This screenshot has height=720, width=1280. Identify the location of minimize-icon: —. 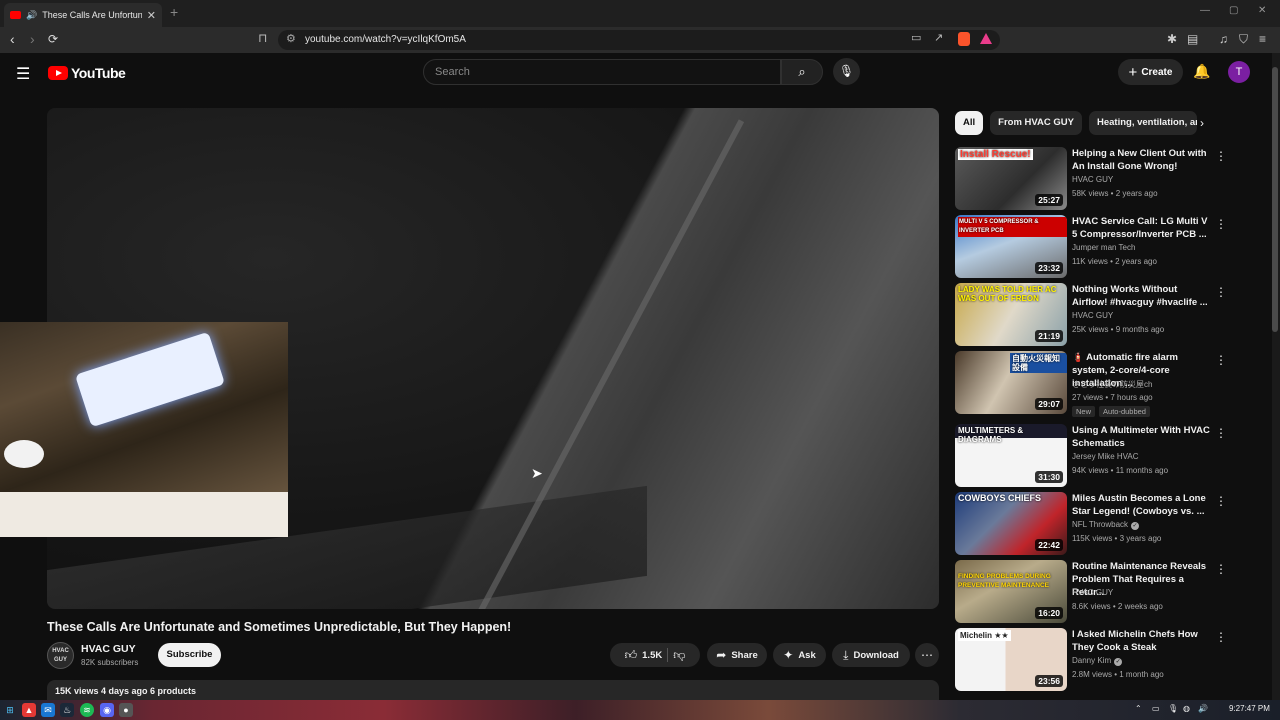
(1205, 10).